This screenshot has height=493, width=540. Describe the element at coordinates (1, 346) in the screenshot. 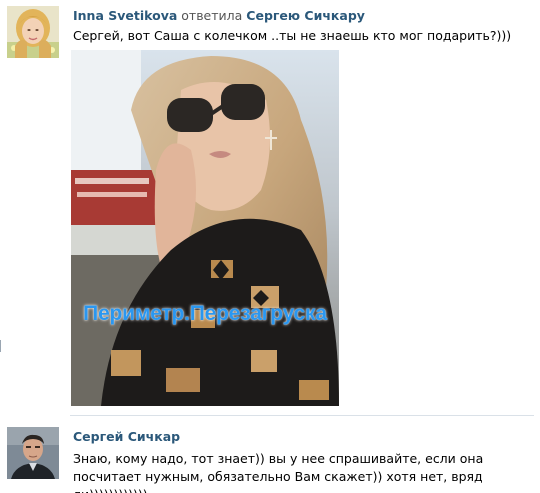

I see `scroll-edge-mark` at that location.